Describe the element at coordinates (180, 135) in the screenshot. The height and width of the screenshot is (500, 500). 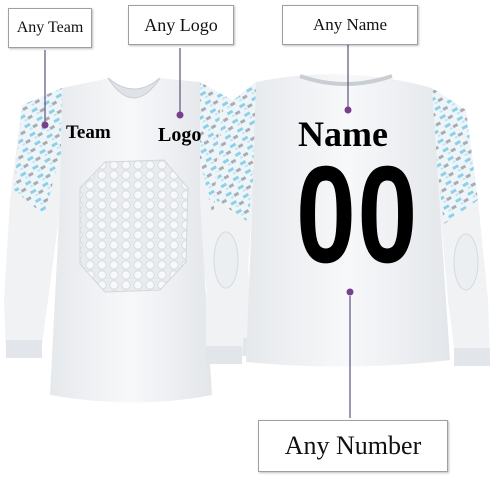
I see `front-logo-print: Logo` at that location.